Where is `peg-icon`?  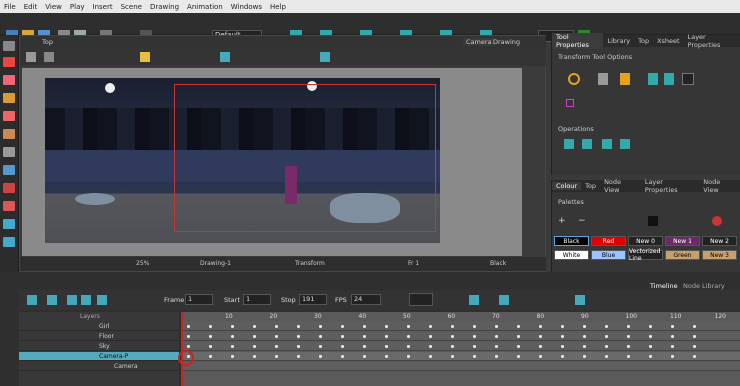
peg-icon is located at coordinates (653, 79).